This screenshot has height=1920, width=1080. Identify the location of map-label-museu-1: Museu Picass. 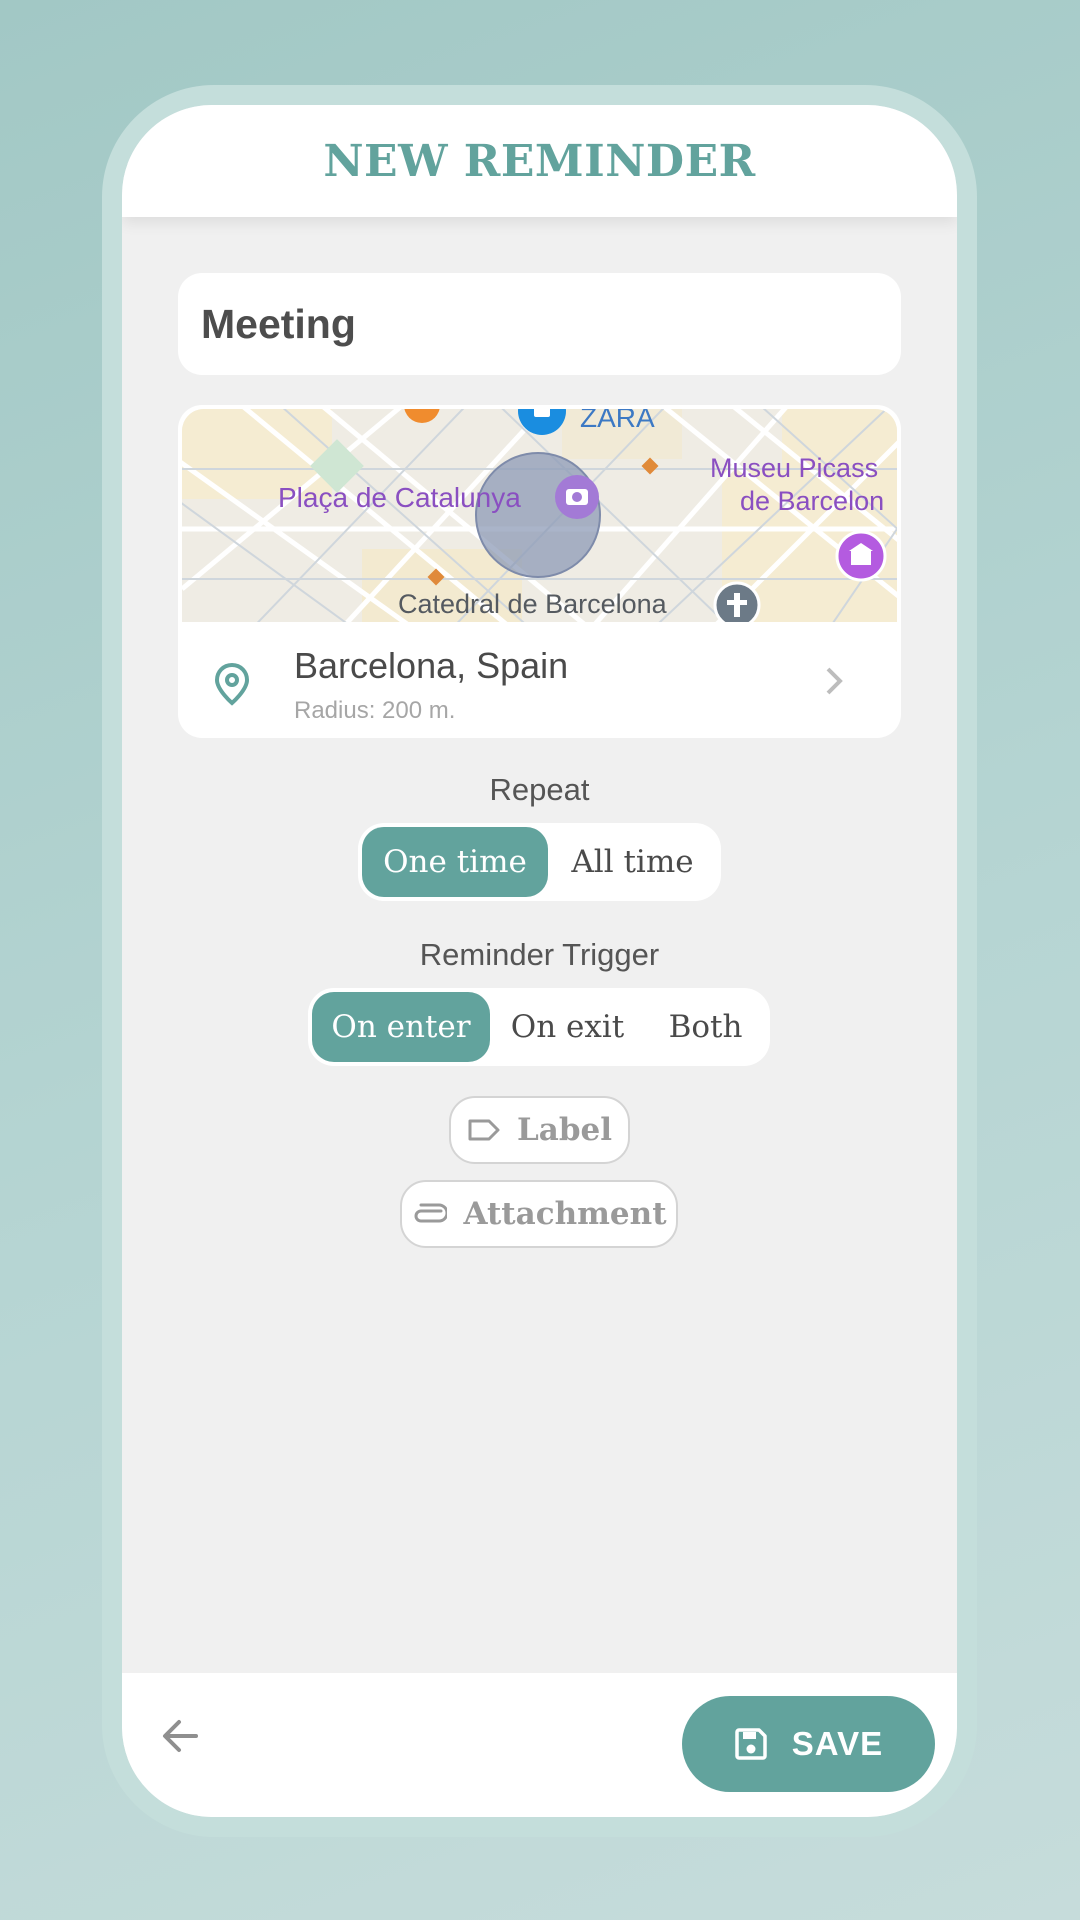
(794, 468).